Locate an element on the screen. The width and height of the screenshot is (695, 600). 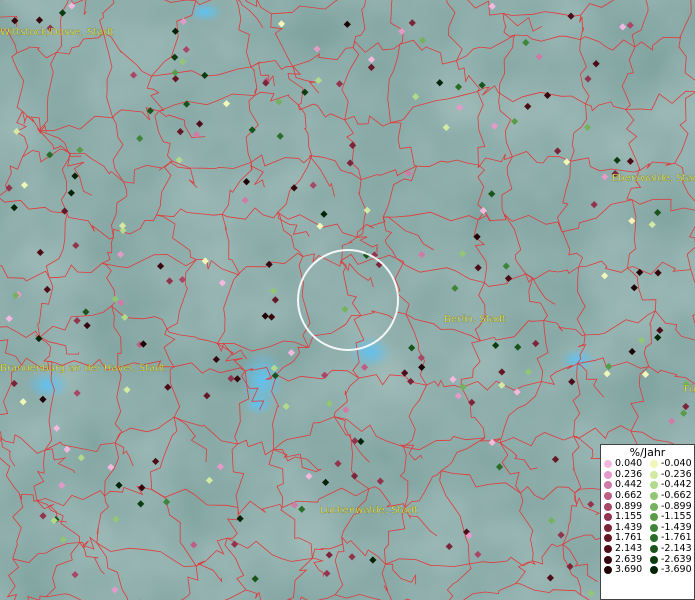
legend-value: 0.442 is located at coordinates (629, 485).